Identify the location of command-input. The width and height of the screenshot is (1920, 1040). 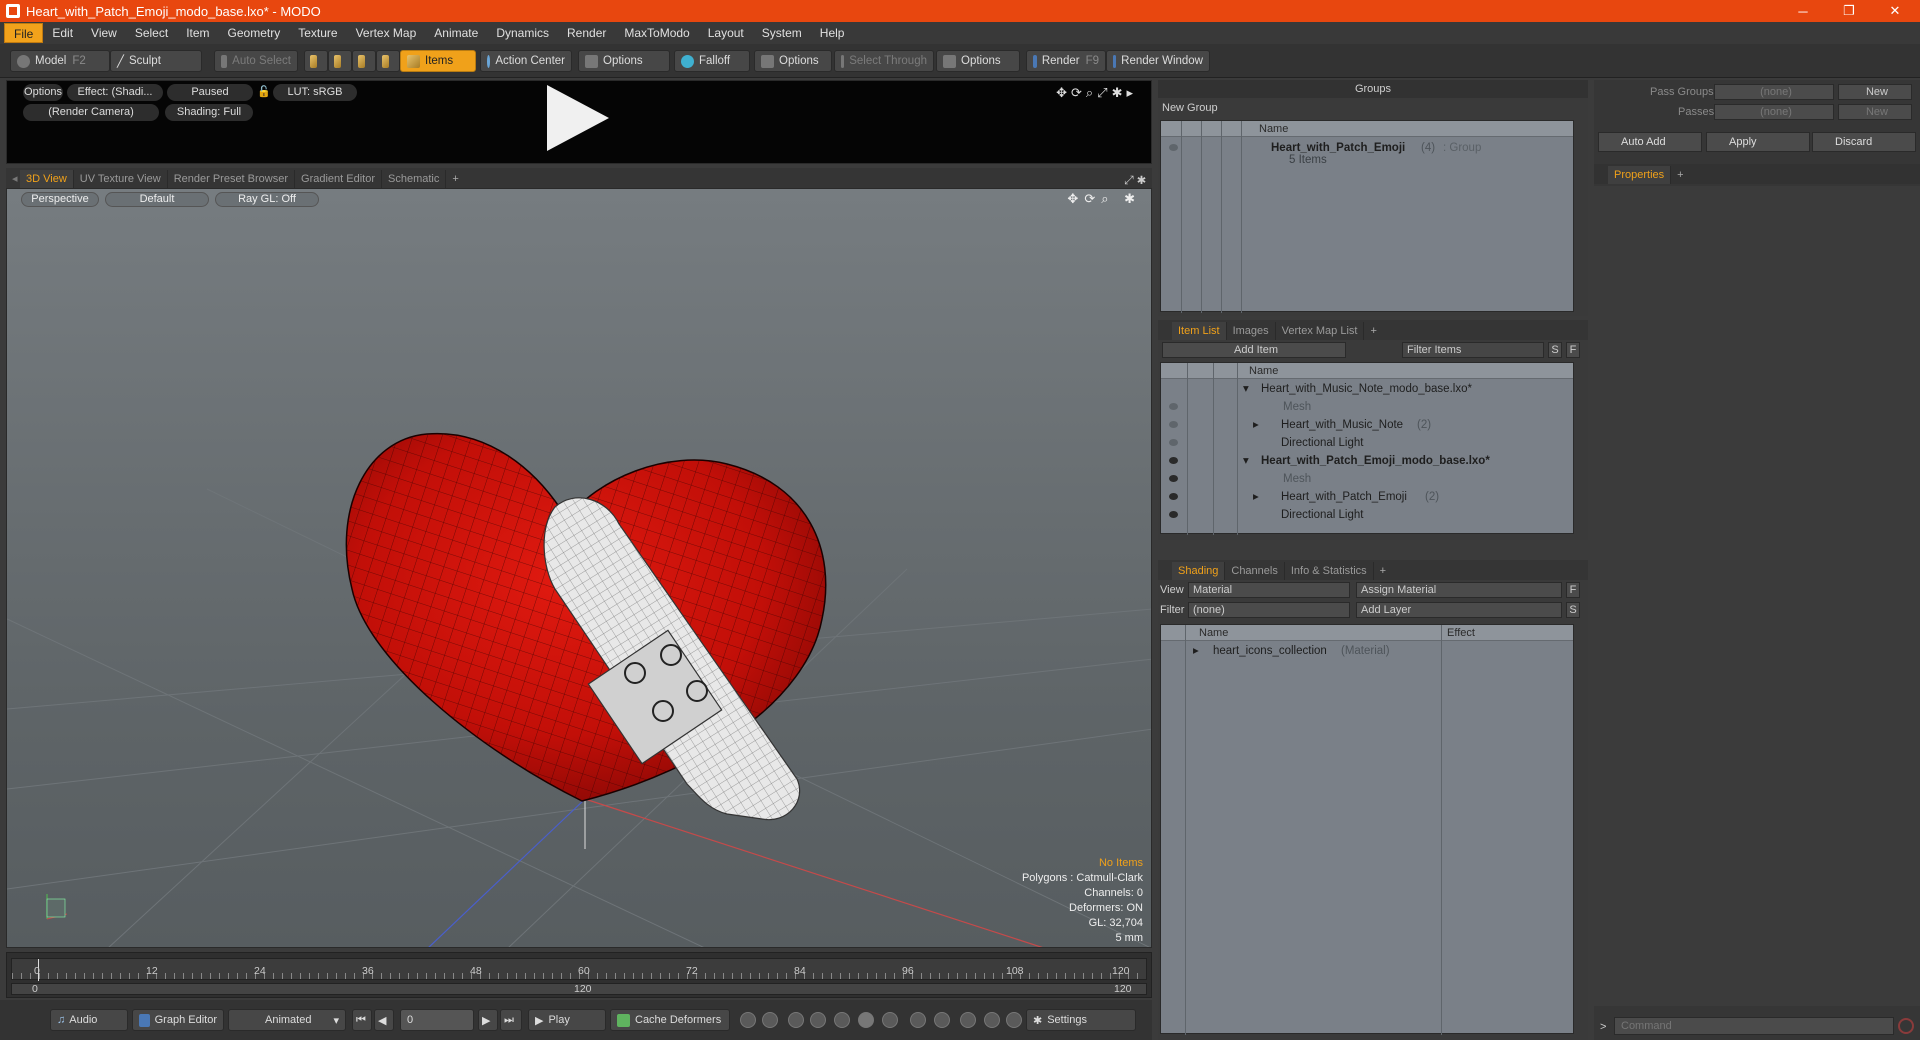
(1754, 1026).